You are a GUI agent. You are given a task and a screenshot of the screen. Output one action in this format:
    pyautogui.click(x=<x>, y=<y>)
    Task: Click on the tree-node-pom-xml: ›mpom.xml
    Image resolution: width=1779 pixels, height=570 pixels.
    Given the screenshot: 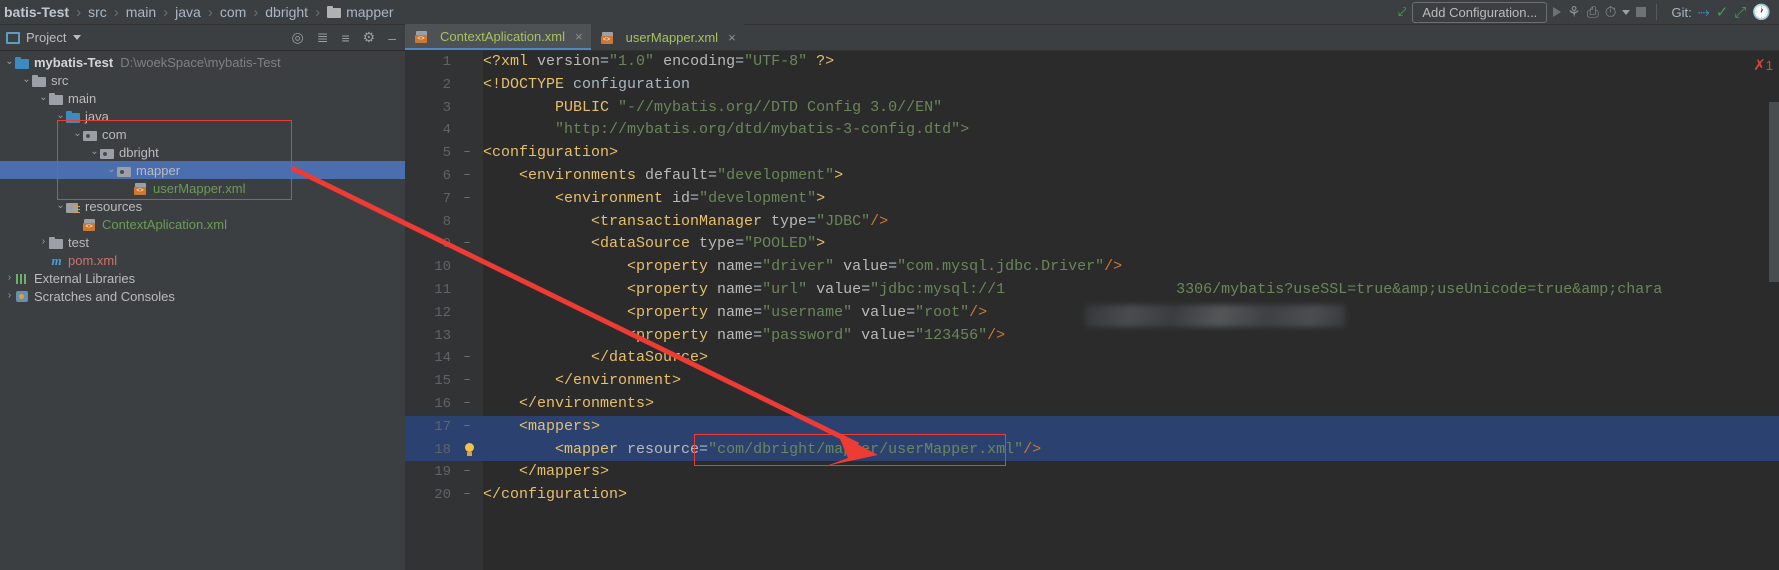 What is the action you would take?
    pyautogui.click(x=202, y=260)
    